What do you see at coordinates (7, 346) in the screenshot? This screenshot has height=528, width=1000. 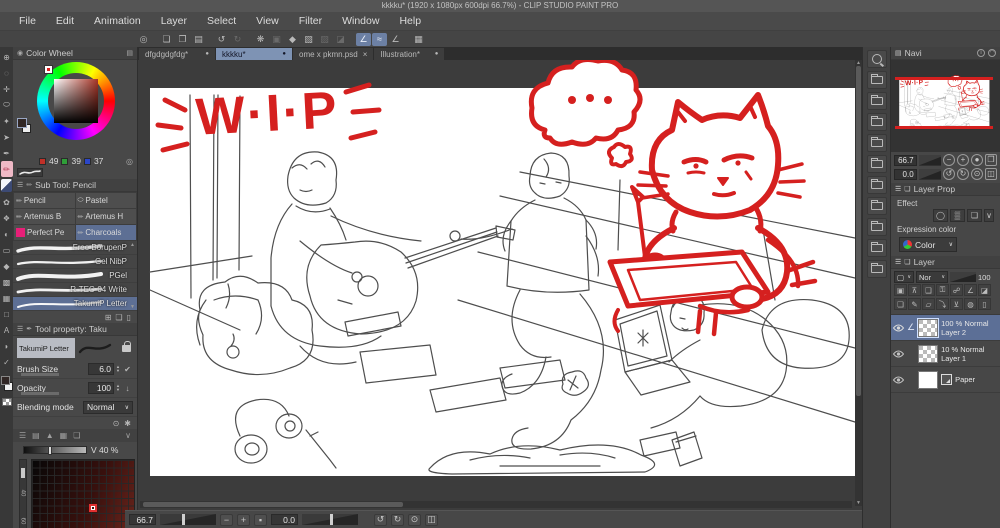 I see `balloon-tool-icon: ◗` at bounding box center [7, 346].